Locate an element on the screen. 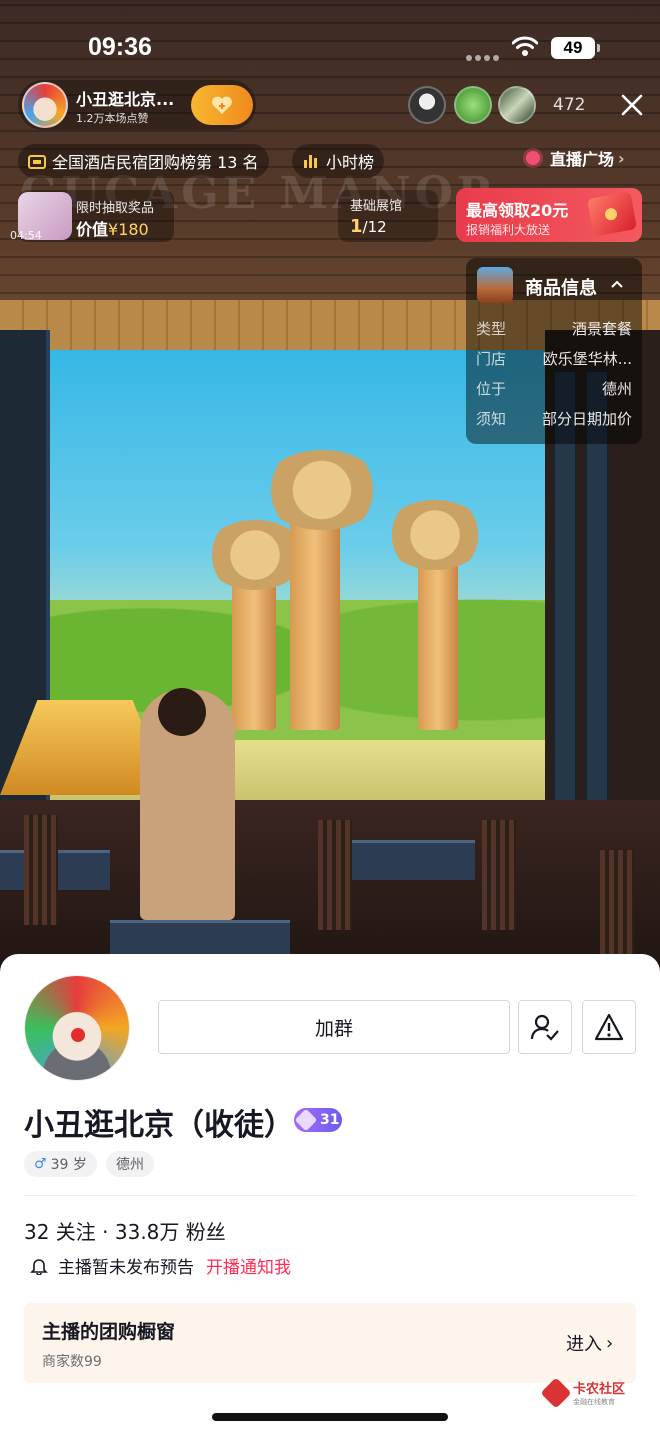 This screenshot has height=1434, width=660. follow-stats: 32 关注 · 33.8万 粉丝 is located at coordinates (125, 1230).